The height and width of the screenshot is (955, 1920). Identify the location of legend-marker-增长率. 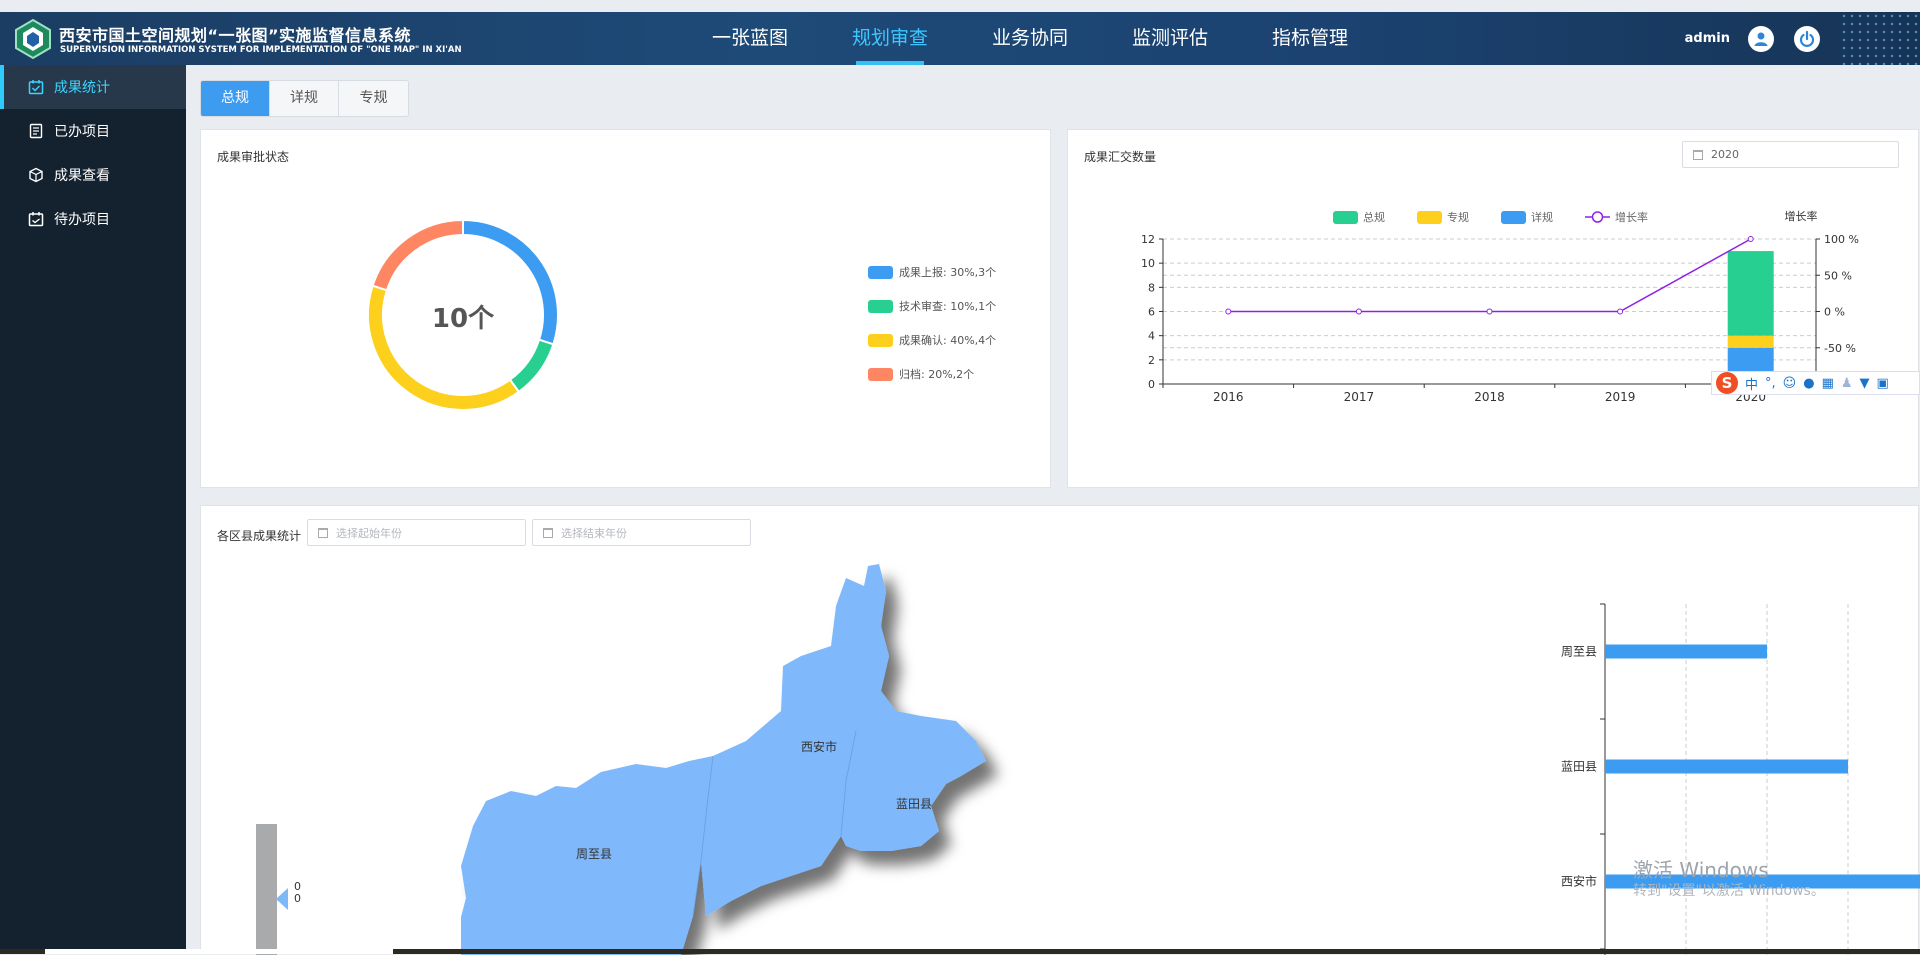
(1597, 217).